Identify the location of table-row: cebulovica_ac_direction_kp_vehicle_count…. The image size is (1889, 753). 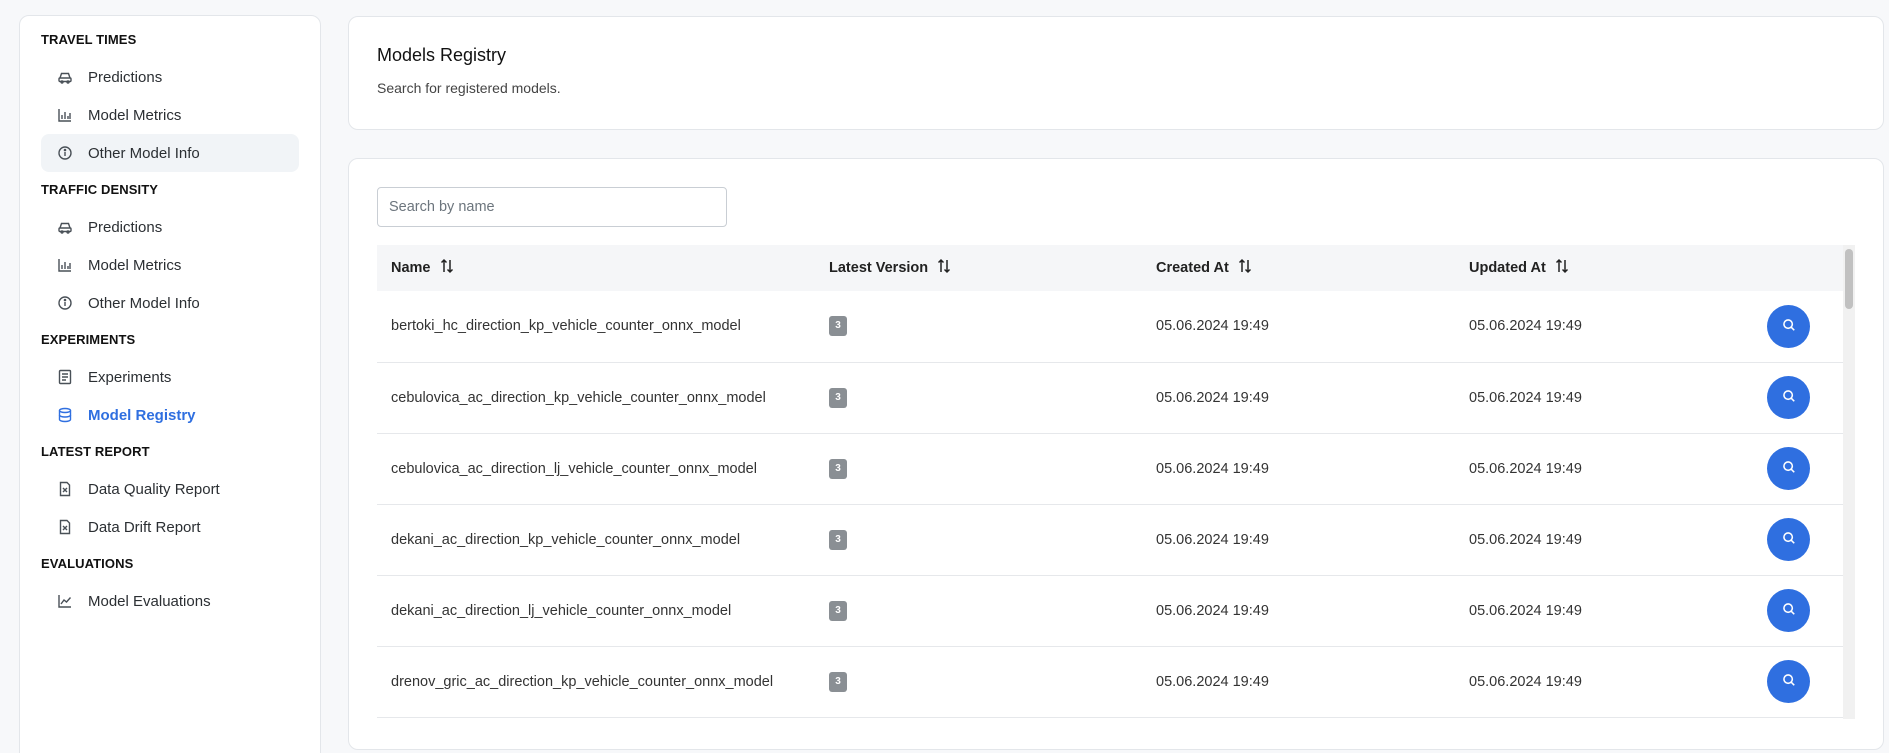
(1110, 397).